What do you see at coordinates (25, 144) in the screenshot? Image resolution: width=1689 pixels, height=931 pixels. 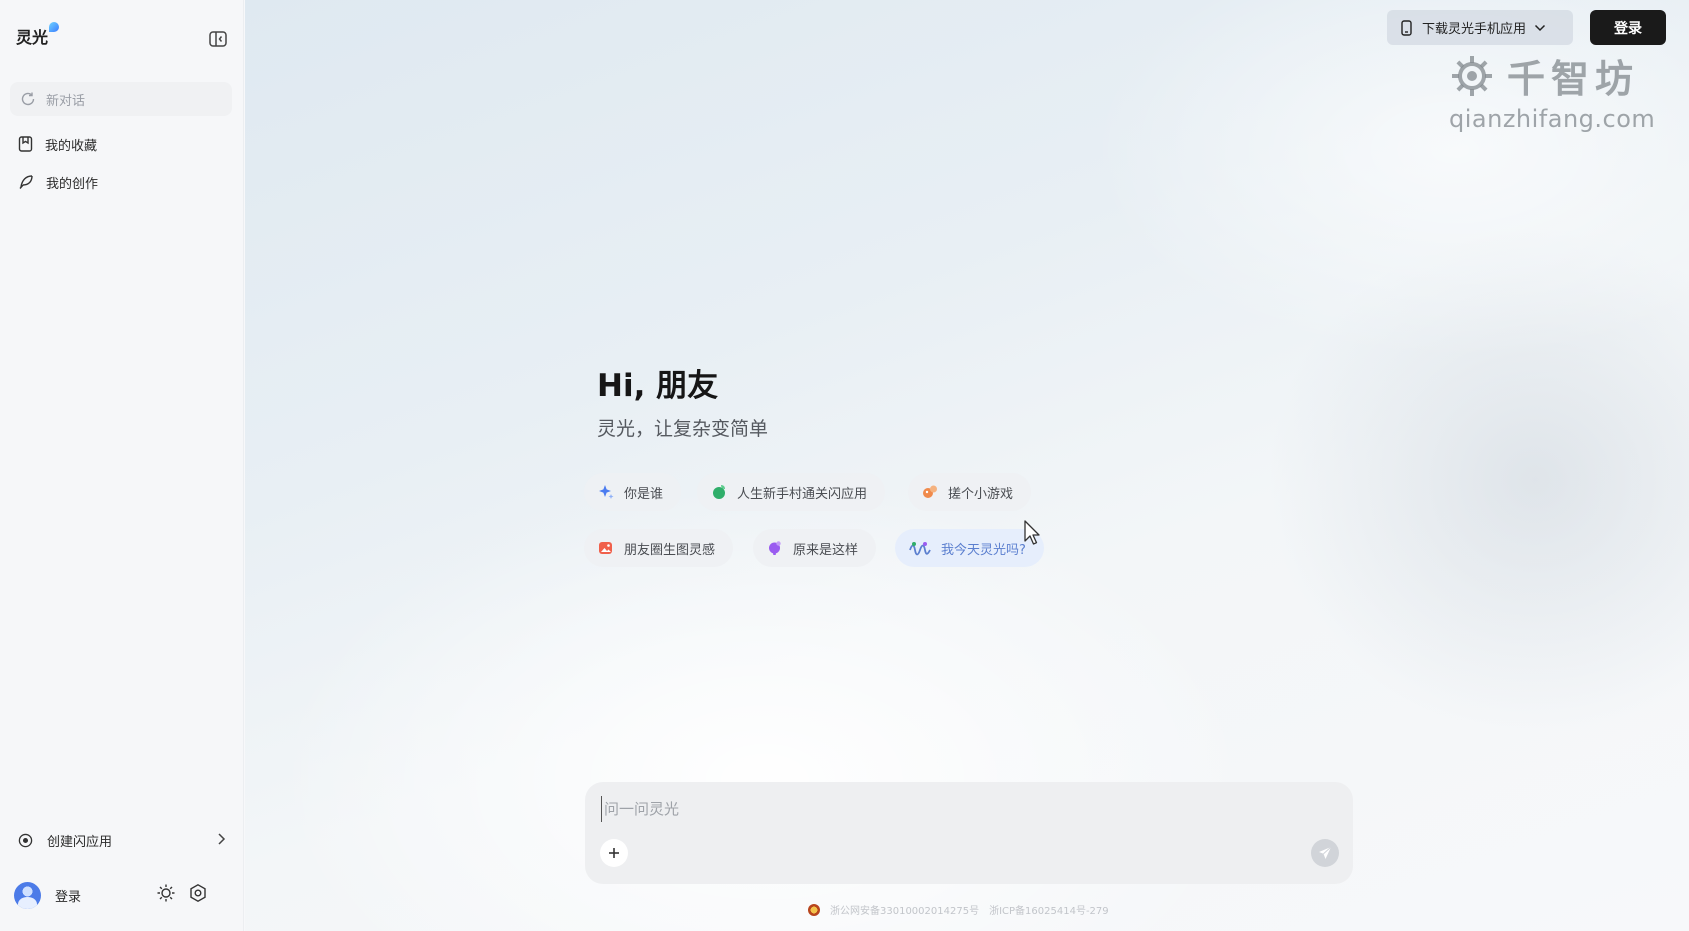 I see `bookmark-icon` at bounding box center [25, 144].